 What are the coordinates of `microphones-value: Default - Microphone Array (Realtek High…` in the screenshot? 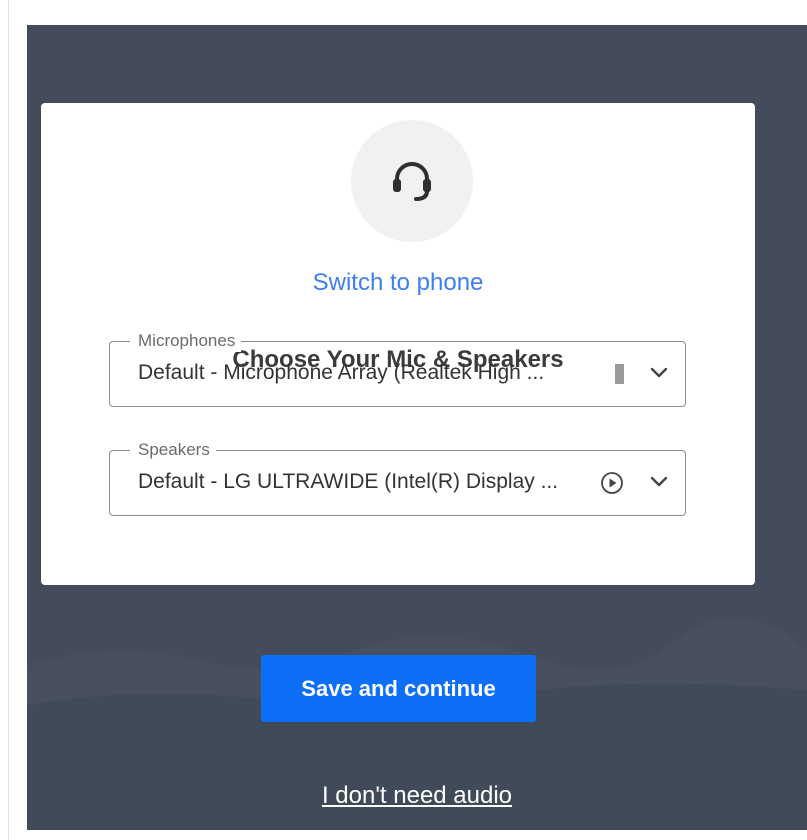 It's located at (341, 372).